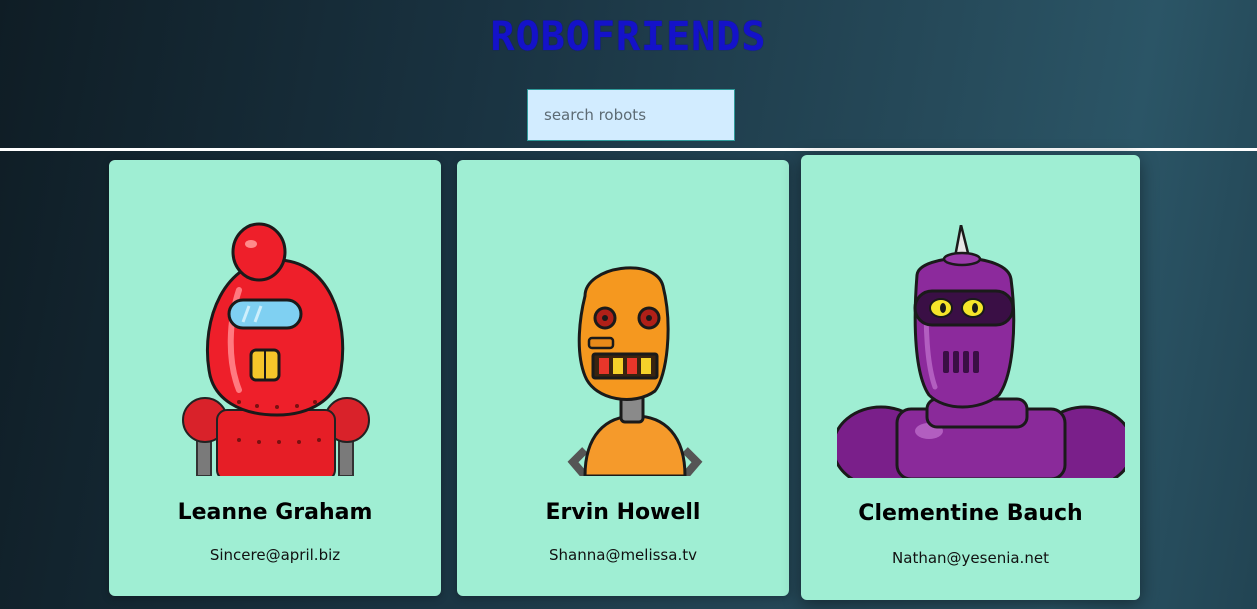  I want to click on header-divider, so click(628, 149).